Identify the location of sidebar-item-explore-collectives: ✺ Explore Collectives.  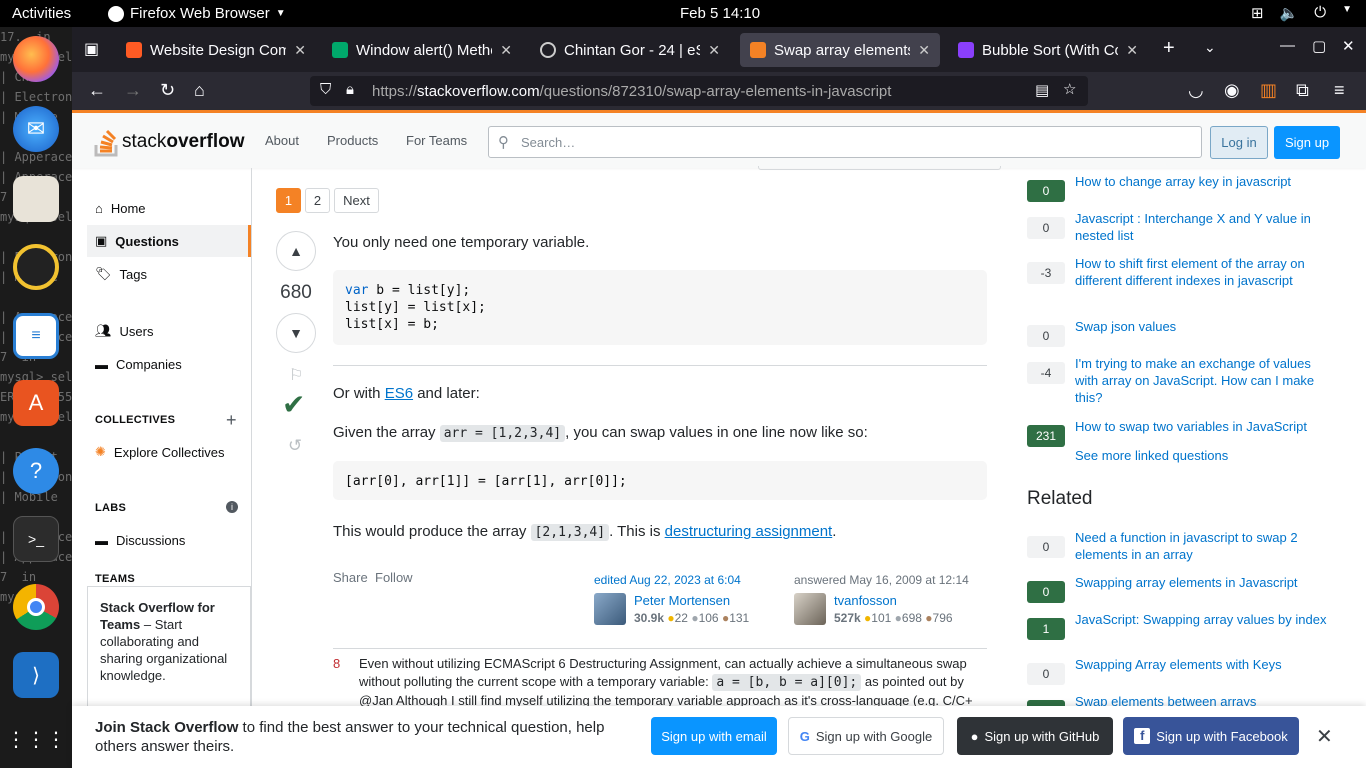
(169, 452).